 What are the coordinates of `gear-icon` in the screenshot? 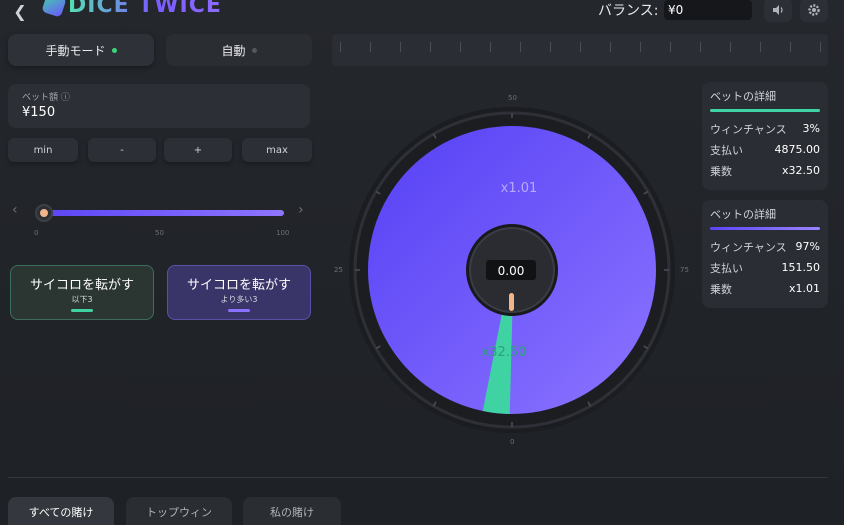 It's located at (814, 10).